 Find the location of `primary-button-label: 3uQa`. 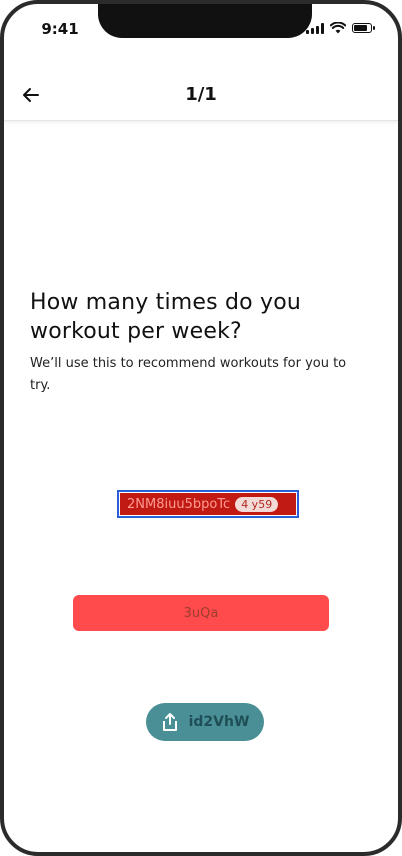

primary-button-label: 3uQa is located at coordinates (201, 613).